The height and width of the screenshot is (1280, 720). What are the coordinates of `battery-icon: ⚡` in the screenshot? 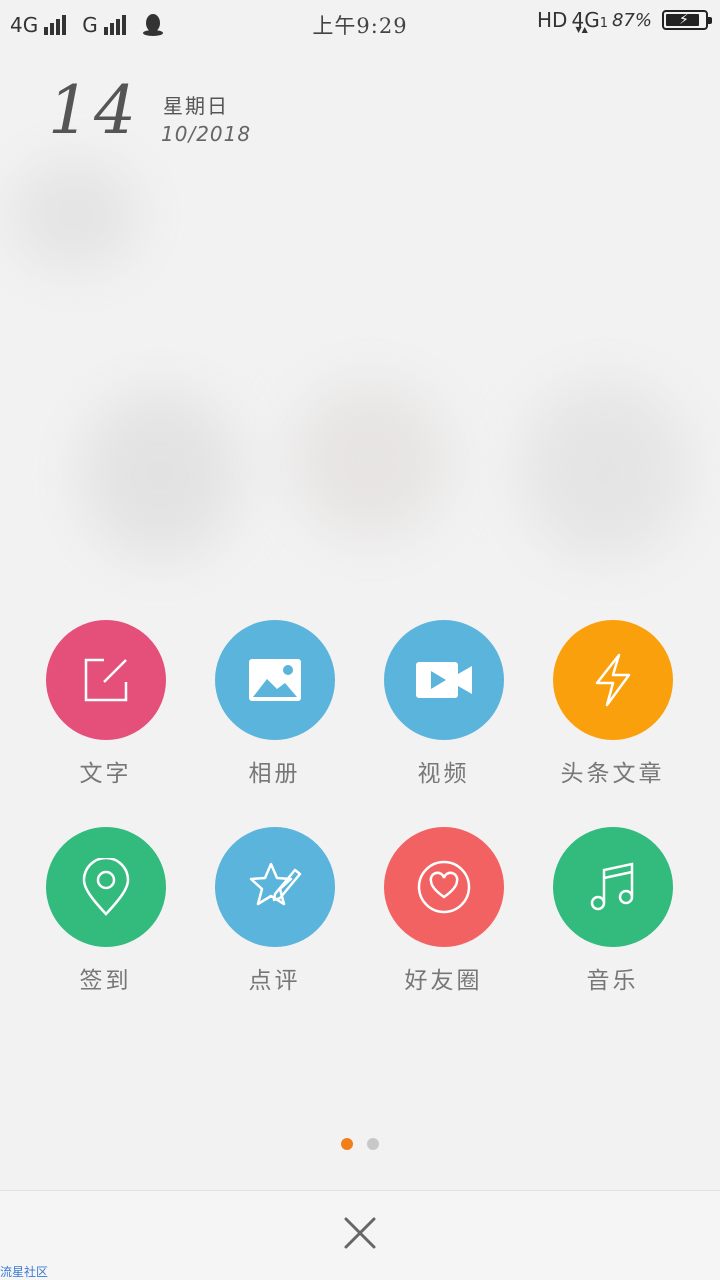 It's located at (687, 20).